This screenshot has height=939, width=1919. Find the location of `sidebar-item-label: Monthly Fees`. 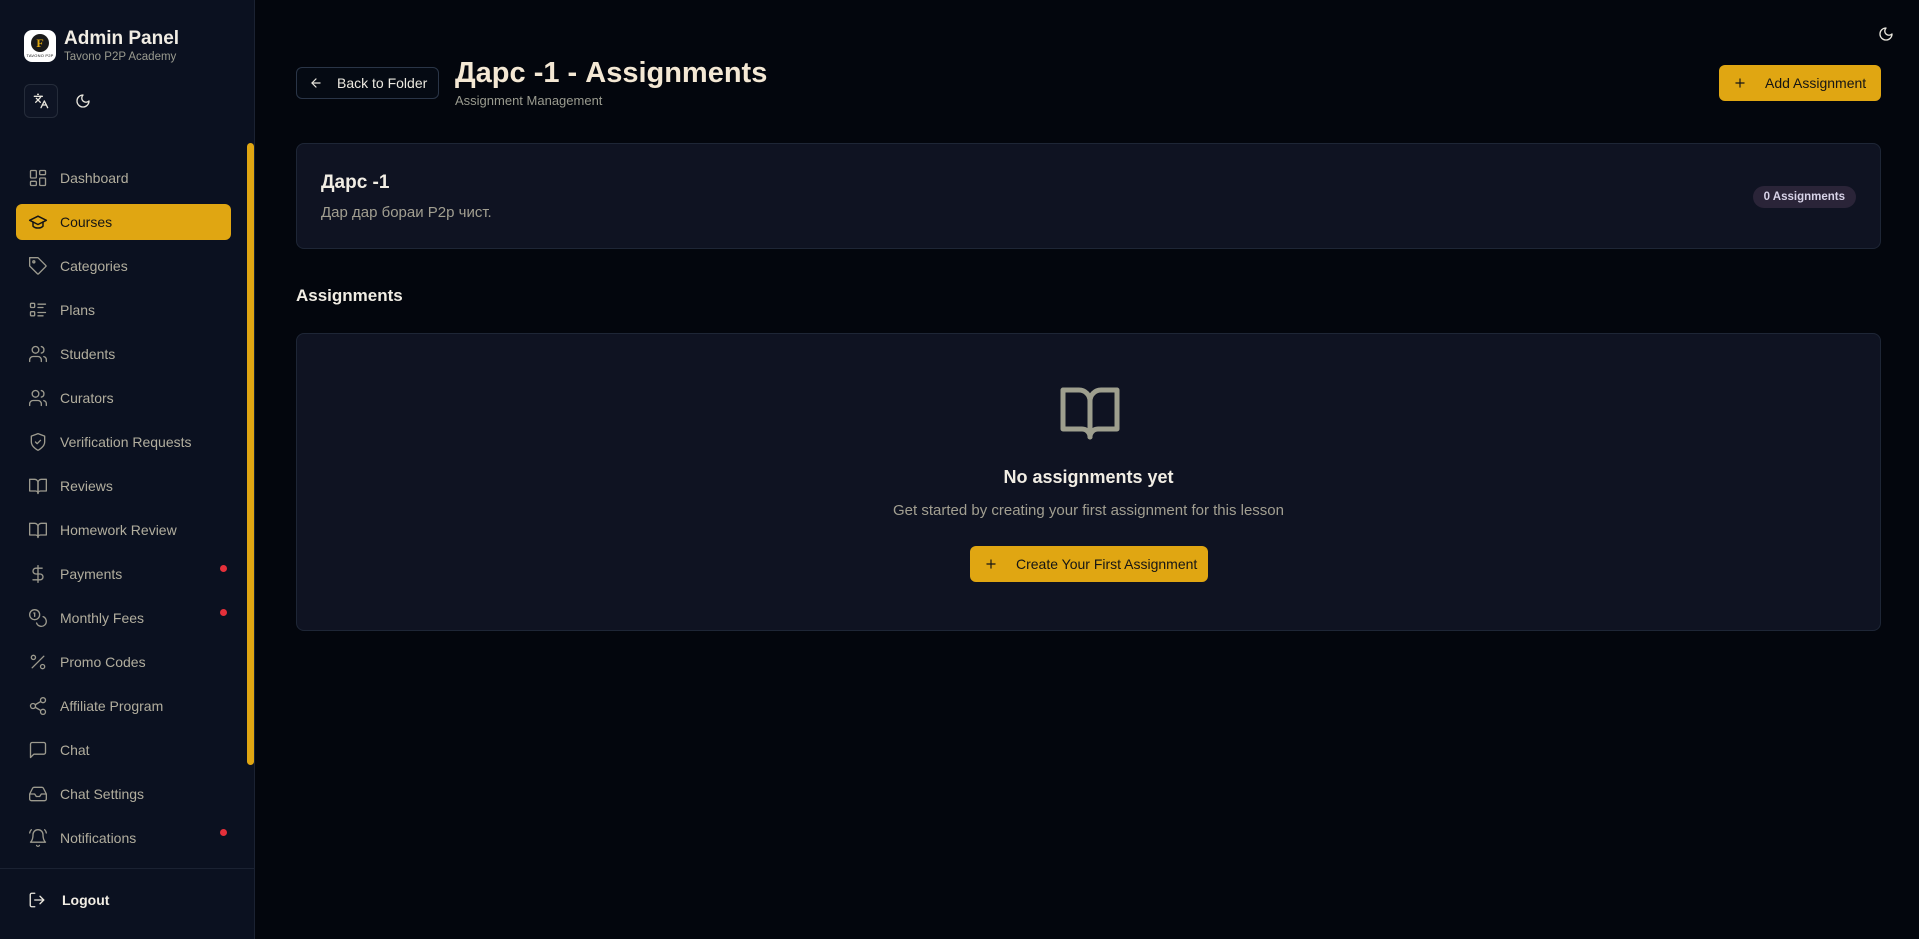

sidebar-item-label: Monthly Fees is located at coordinates (102, 618).